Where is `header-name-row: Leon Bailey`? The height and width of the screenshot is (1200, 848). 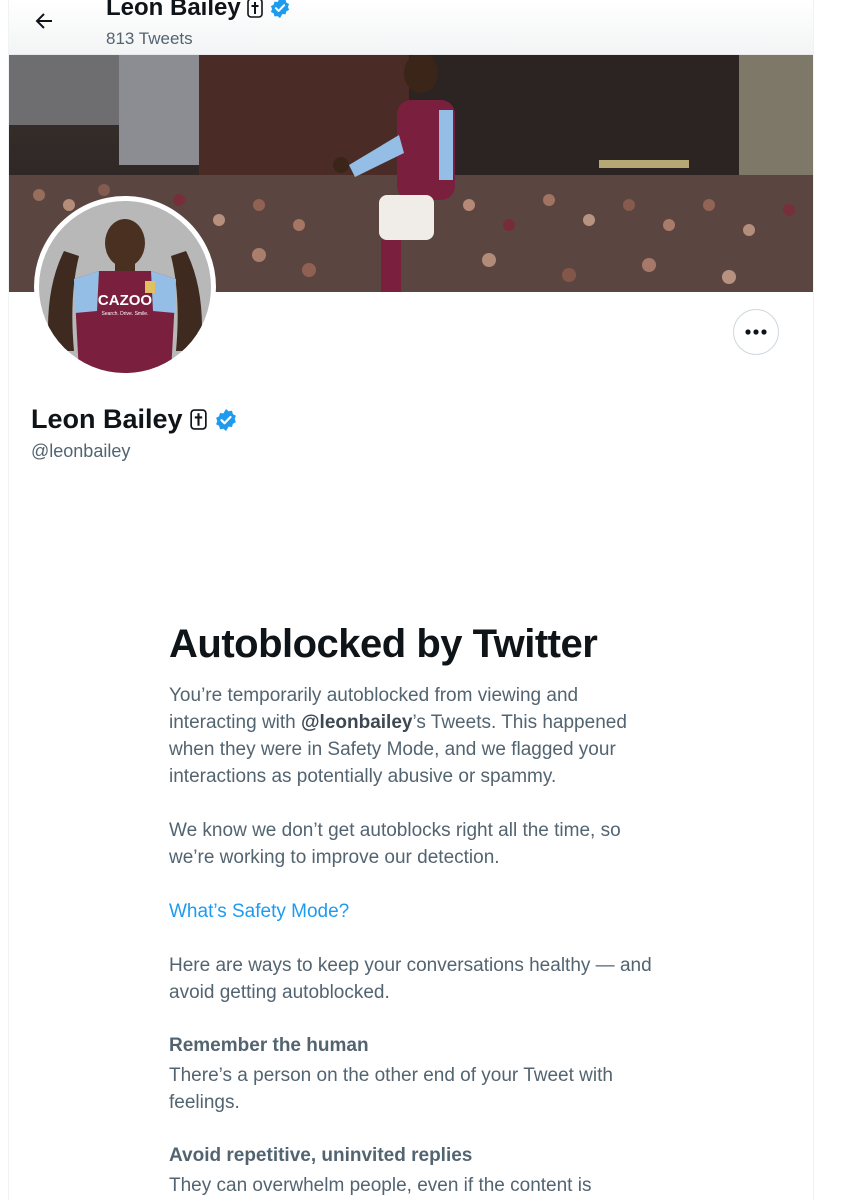 header-name-row: Leon Bailey is located at coordinates (198, 11).